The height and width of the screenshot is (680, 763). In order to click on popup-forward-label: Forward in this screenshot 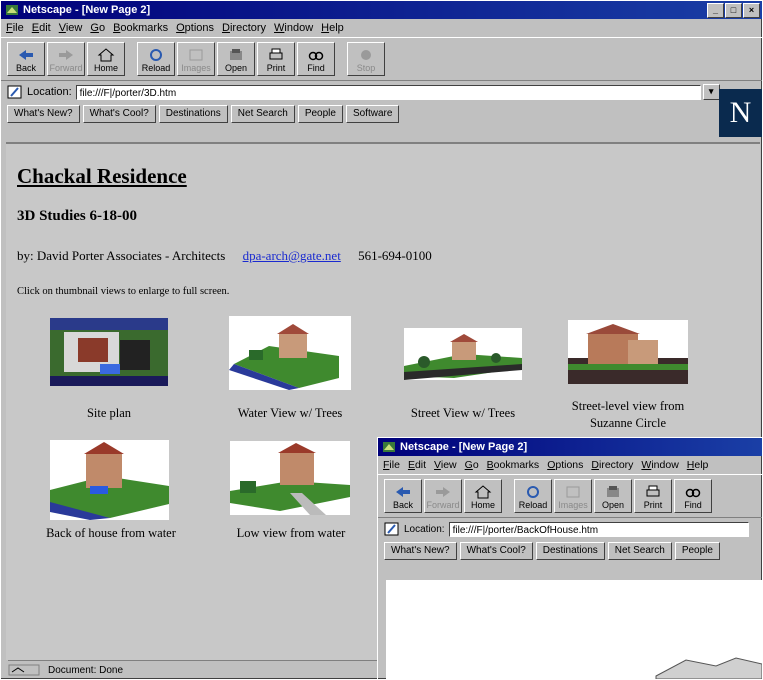, I will do `click(443, 505)`.